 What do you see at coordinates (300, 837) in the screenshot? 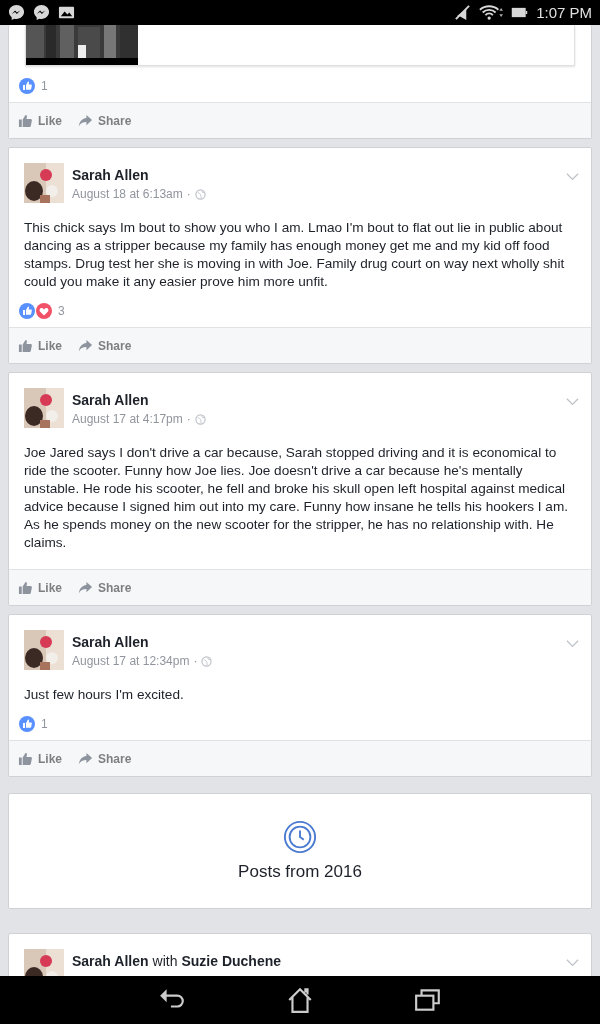
I see `clock-icon` at bounding box center [300, 837].